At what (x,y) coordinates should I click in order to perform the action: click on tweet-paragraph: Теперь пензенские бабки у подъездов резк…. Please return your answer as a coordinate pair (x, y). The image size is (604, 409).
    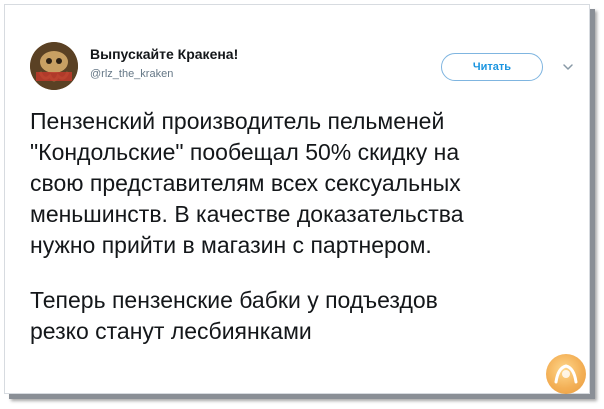
    Looking at the image, I should click on (234, 315).